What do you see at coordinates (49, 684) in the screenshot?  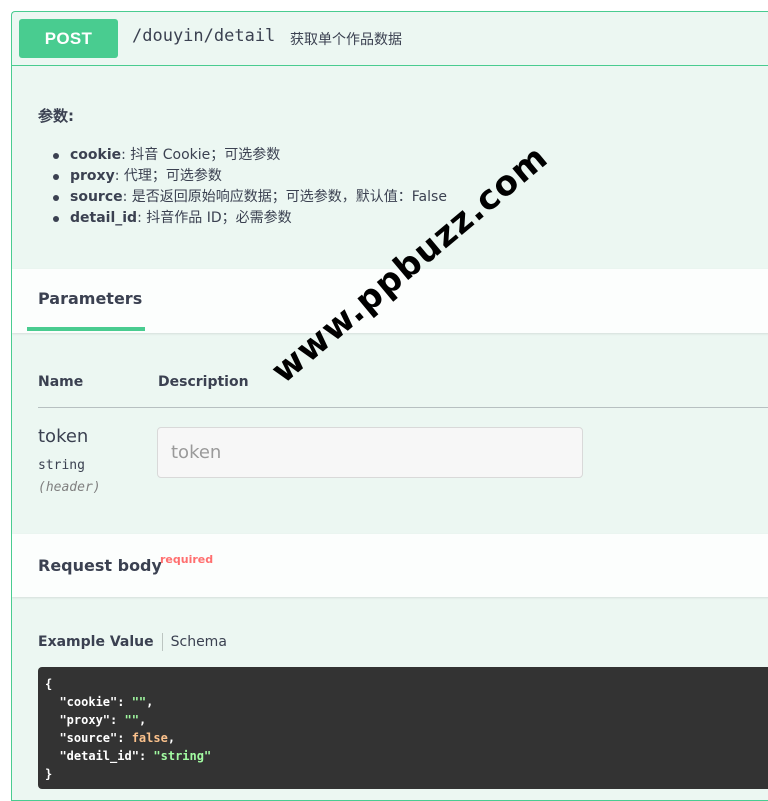 I see `brace-open: {` at bounding box center [49, 684].